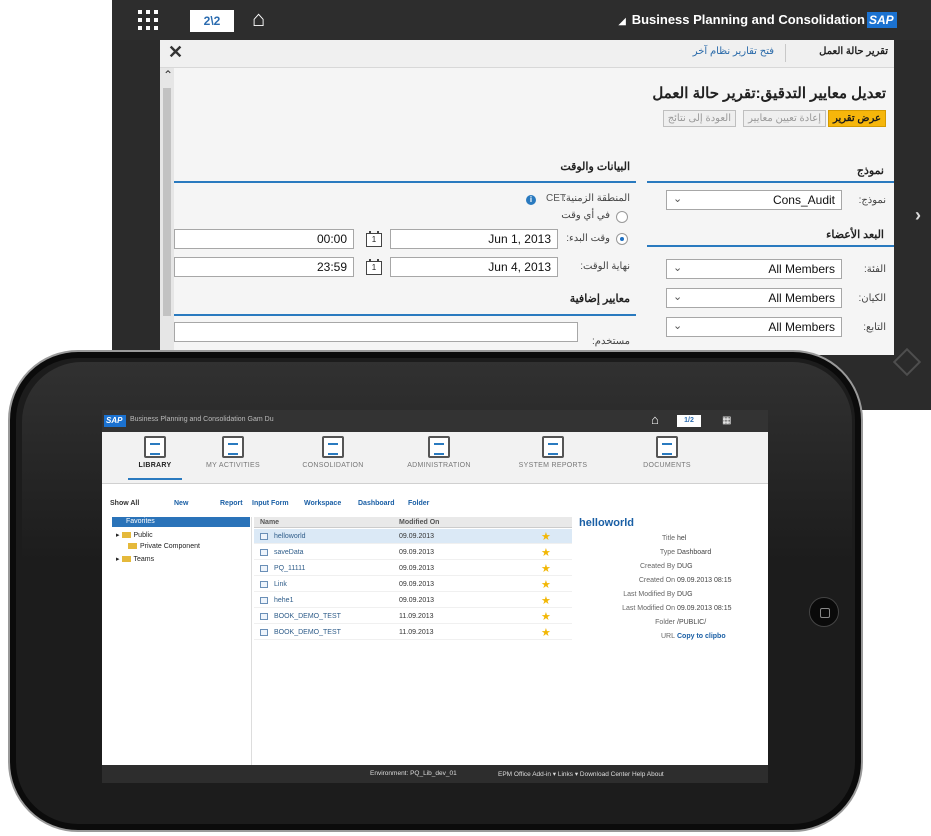 The height and width of the screenshot is (836, 931). What do you see at coordinates (667, 552) in the screenshot?
I see `details-key: Type` at bounding box center [667, 552].